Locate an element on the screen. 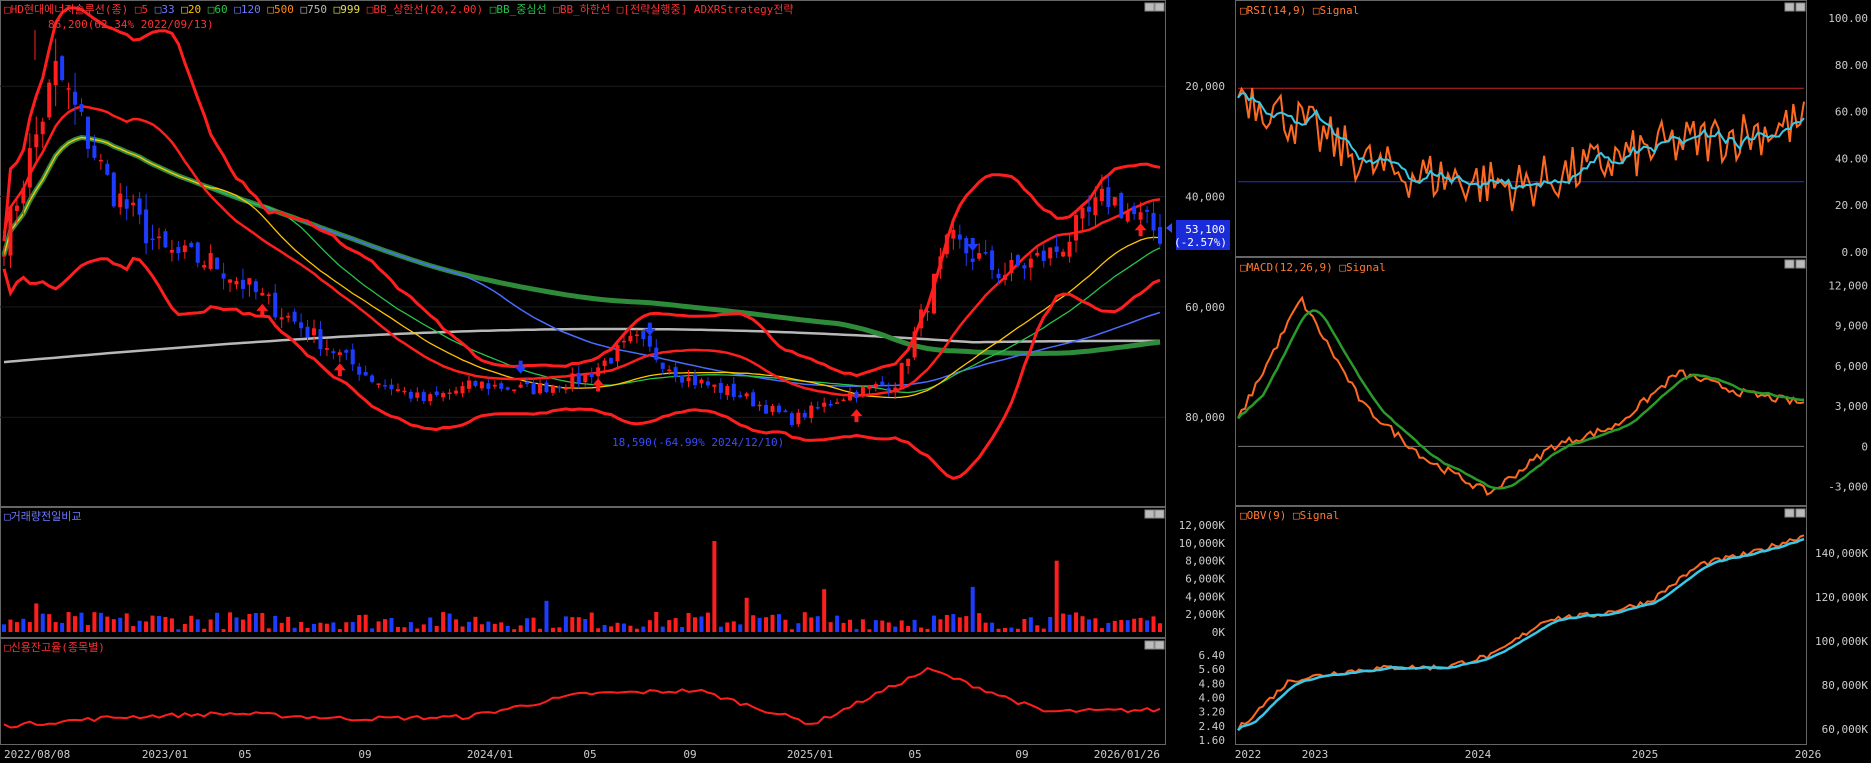 This screenshot has height=763, width=1871. obv-panel-maximize-button is located at coordinates (1800, 513).